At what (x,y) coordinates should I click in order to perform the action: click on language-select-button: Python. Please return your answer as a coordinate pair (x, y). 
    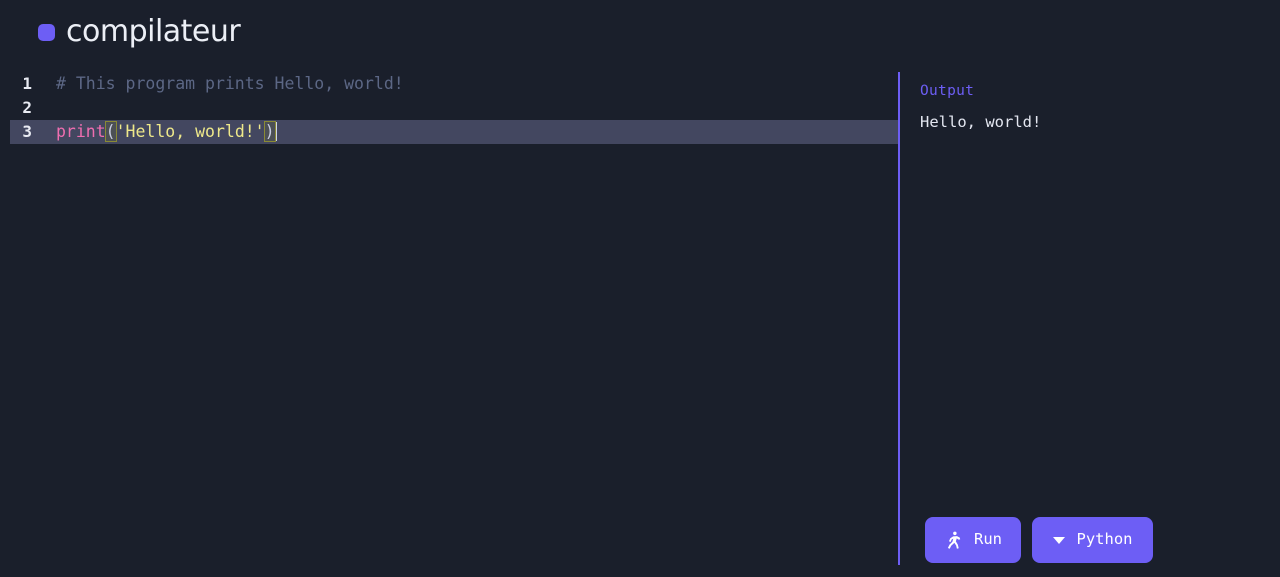
    Looking at the image, I should click on (1092, 540).